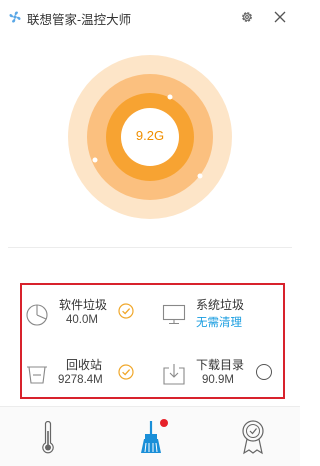  Describe the element at coordinates (218, 380) in the screenshot. I see `item-size-downloads: 90.9M` at that location.